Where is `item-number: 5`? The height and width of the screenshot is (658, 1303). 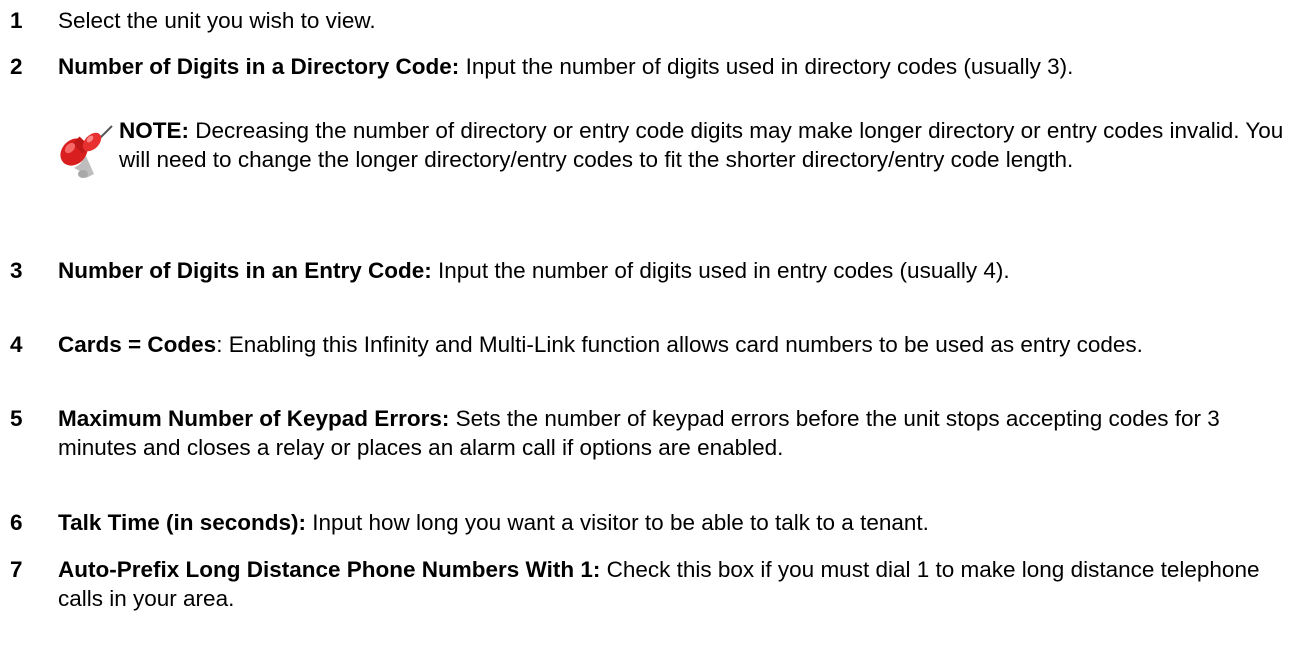
item-number: 5 is located at coordinates (16, 418).